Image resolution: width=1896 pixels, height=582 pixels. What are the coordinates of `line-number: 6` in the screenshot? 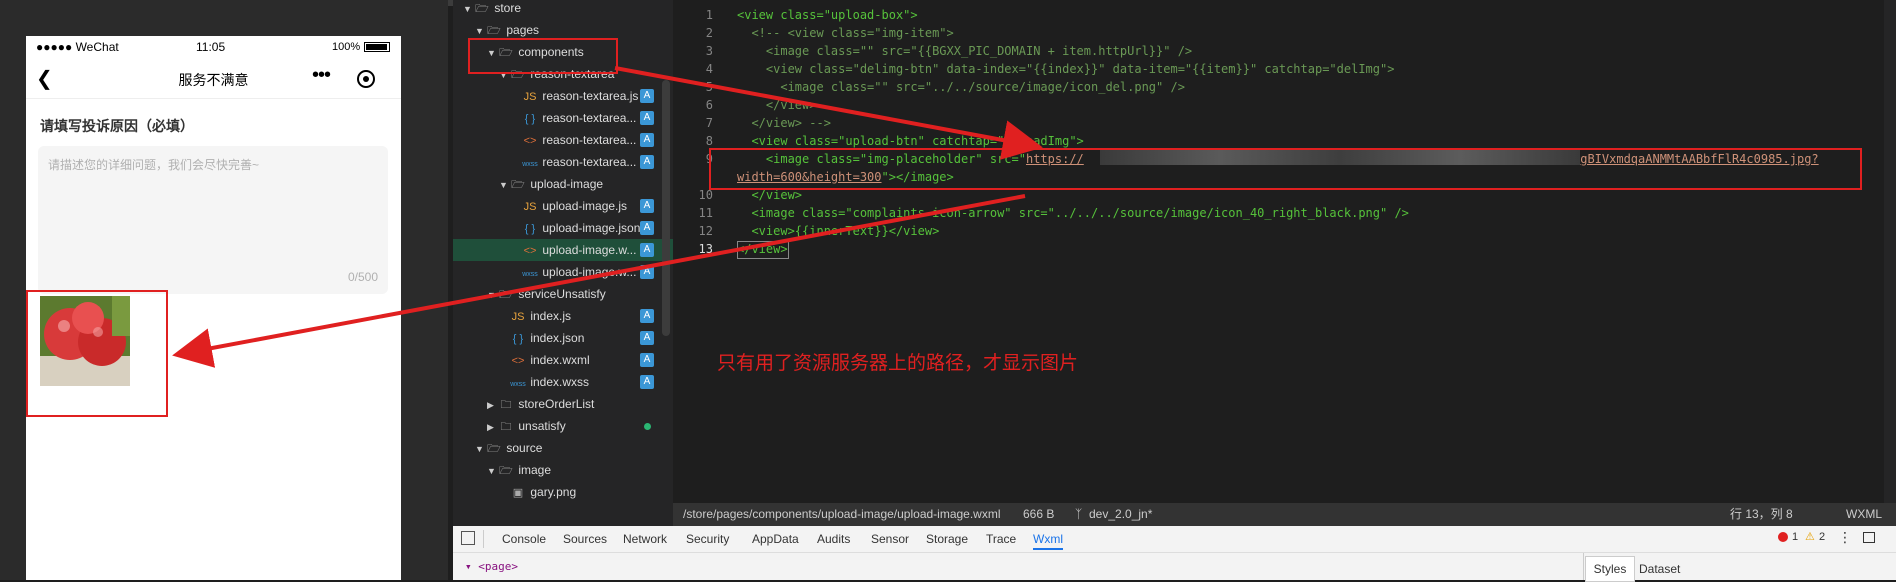 It's located at (709, 105).